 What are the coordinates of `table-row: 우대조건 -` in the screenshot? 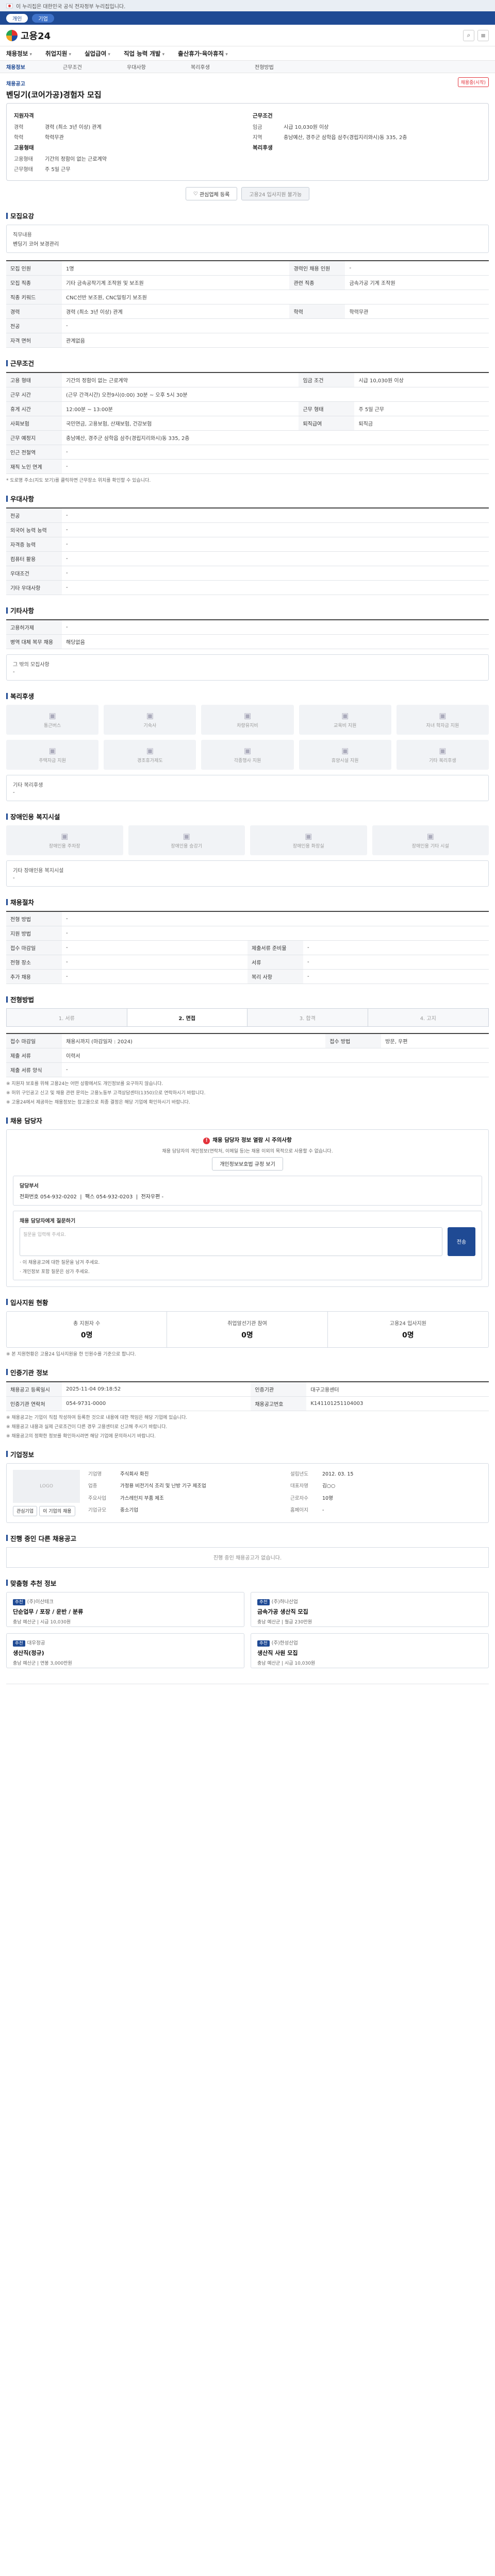 It's located at (247, 573).